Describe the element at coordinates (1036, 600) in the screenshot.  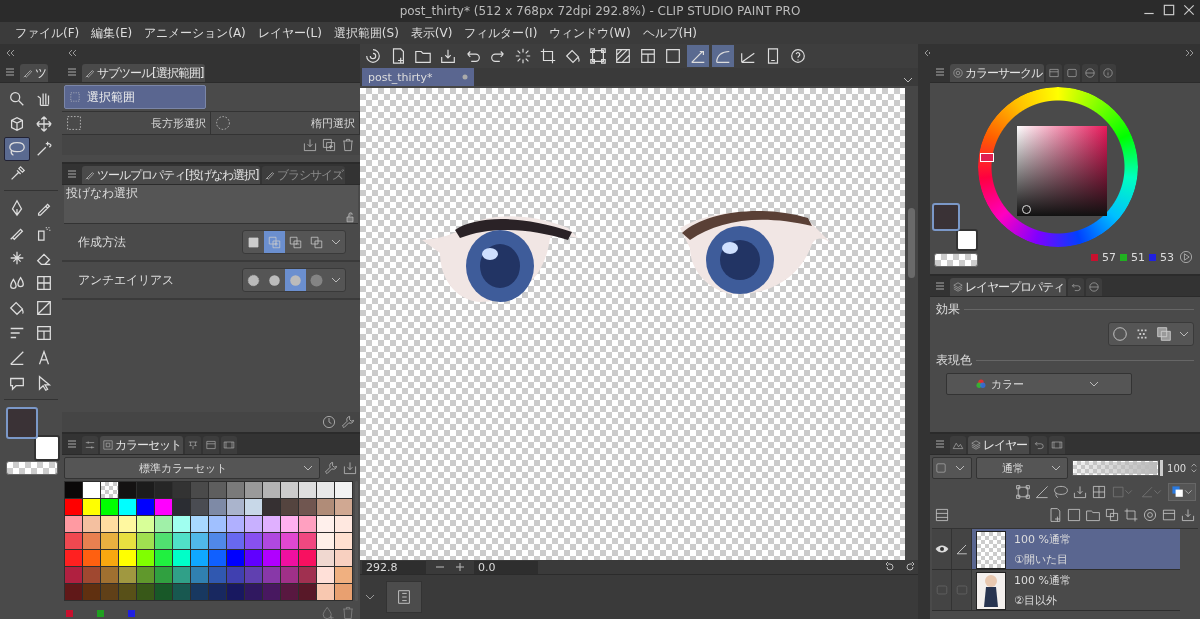
I see `layer-name: ②目以外` at that location.